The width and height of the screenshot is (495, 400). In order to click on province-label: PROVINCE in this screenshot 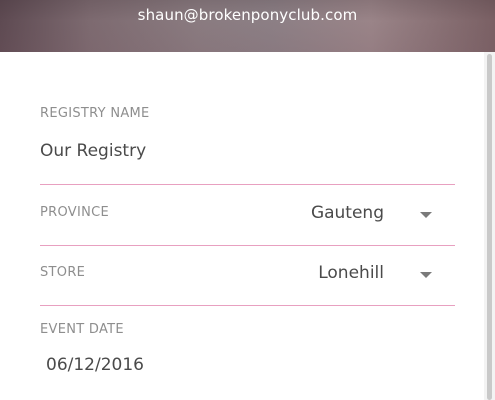, I will do `click(75, 212)`.